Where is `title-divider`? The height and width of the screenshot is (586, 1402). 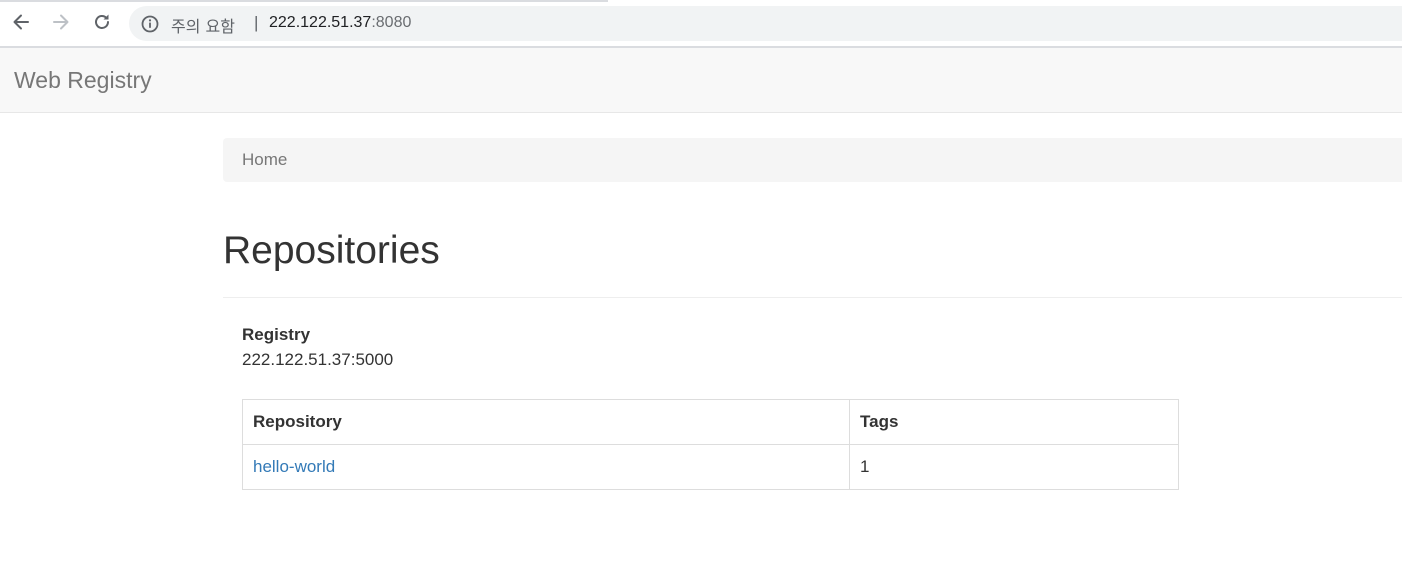
title-divider is located at coordinates (812, 297).